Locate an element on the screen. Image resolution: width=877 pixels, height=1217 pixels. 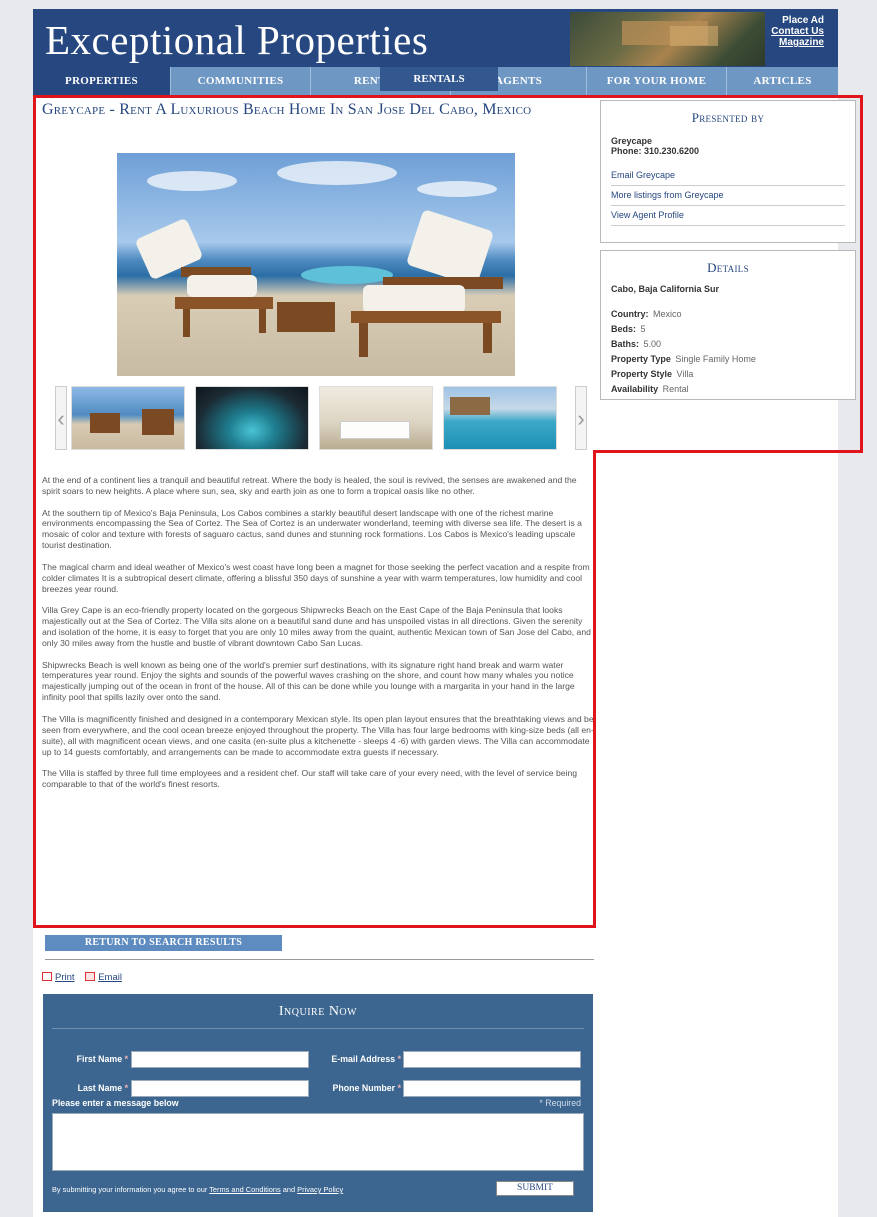
email-label: E-mail Address * is located at coordinates (366, 1059).